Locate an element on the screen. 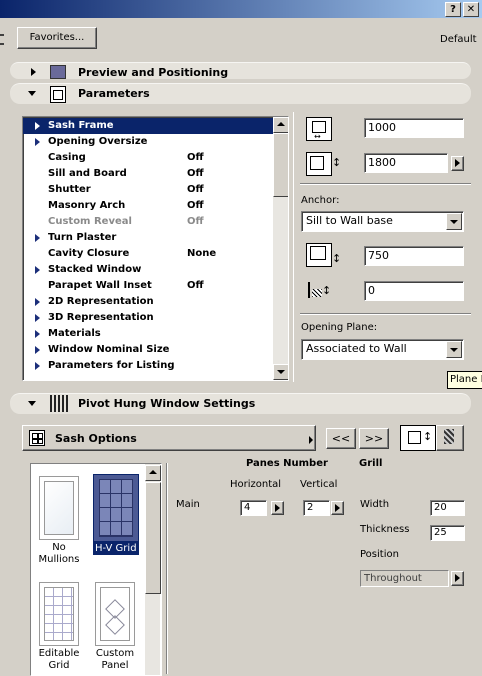 This screenshot has height=676, width=482. view-mode-a-button: ↕ is located at coordinates (418, 438).